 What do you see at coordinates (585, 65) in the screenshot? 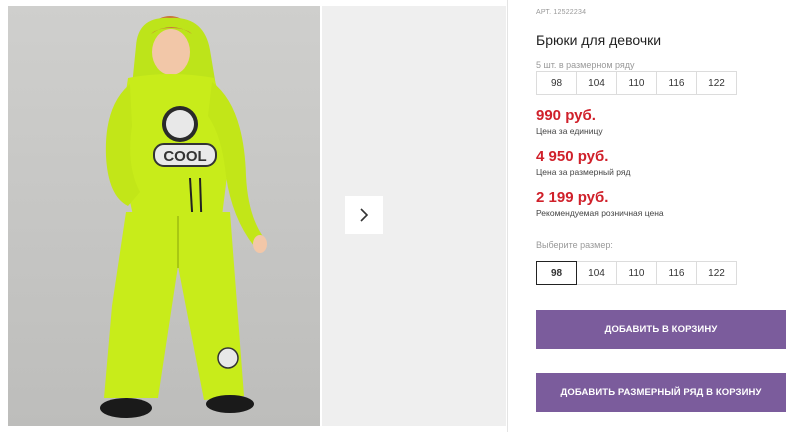
I see `pack-size-info: 5 шт. в размерном ряду` at bounding box center [585, 65].